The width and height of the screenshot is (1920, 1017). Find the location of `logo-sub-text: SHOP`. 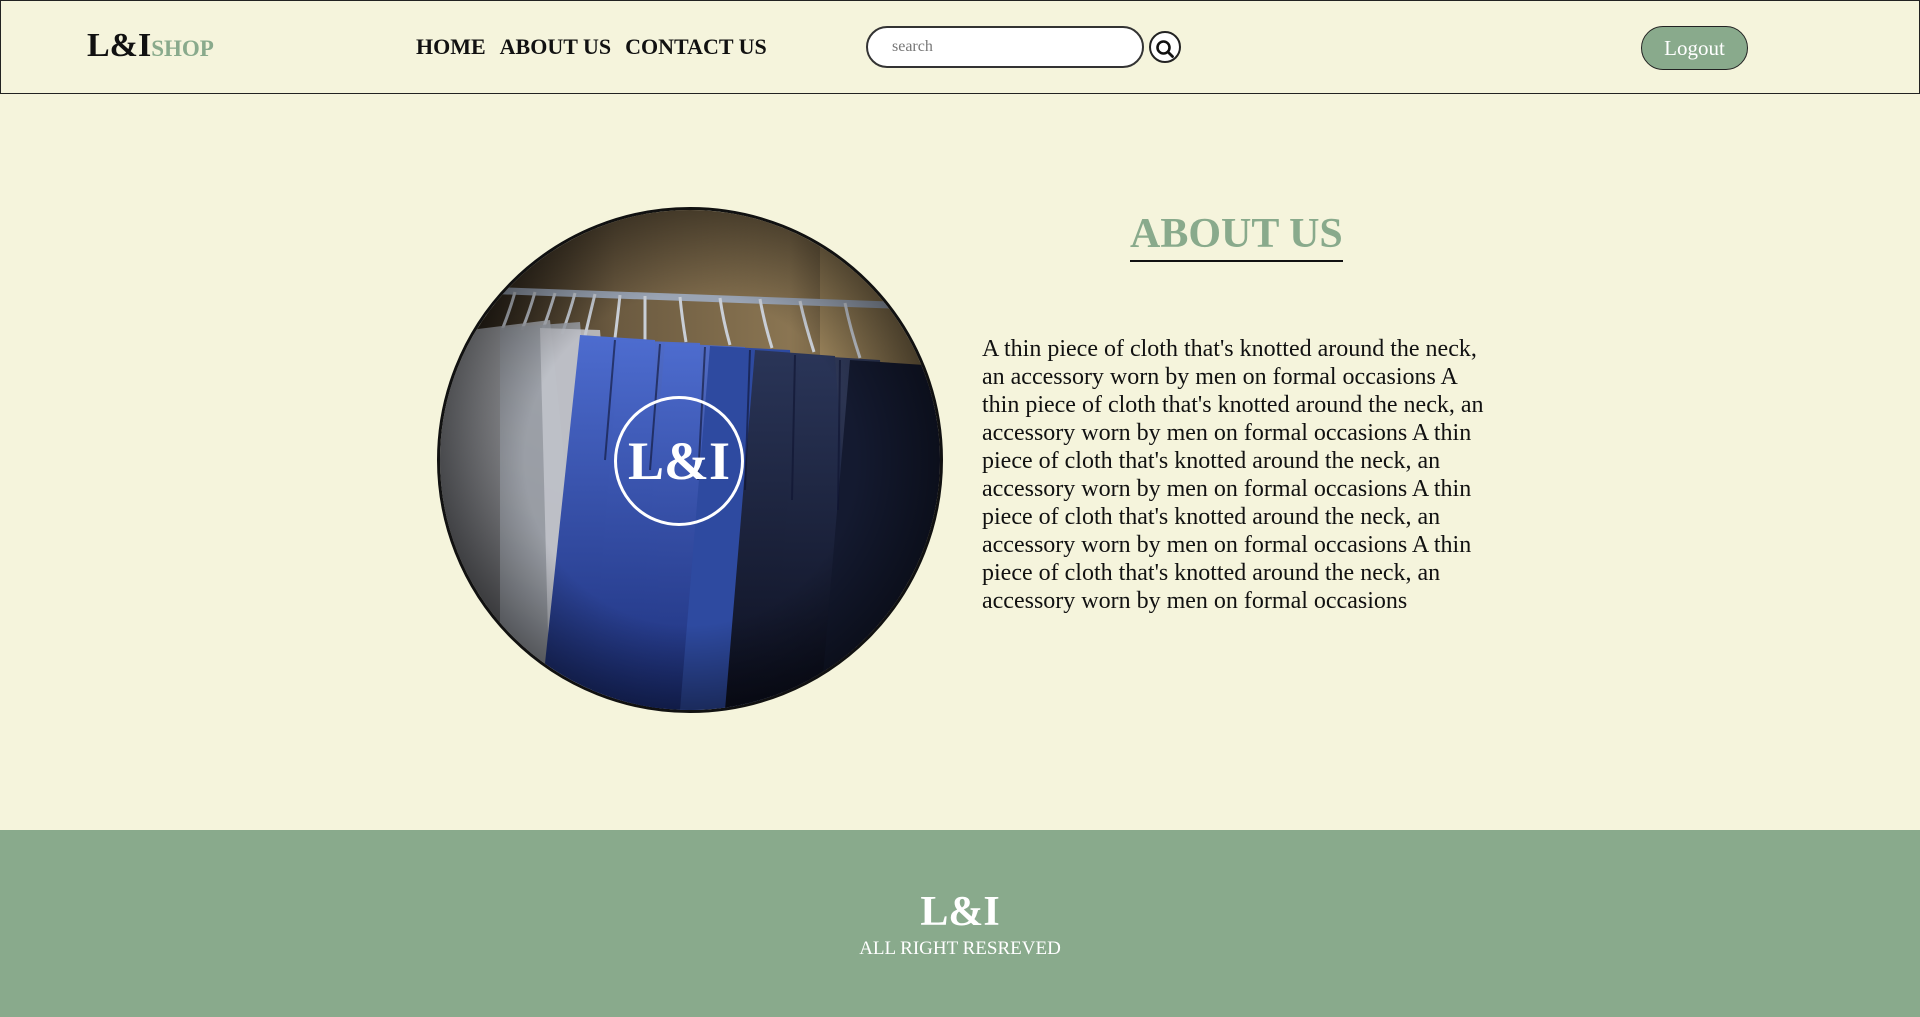

logo-sub-text: SHOP is located at coordinates (182, 48).